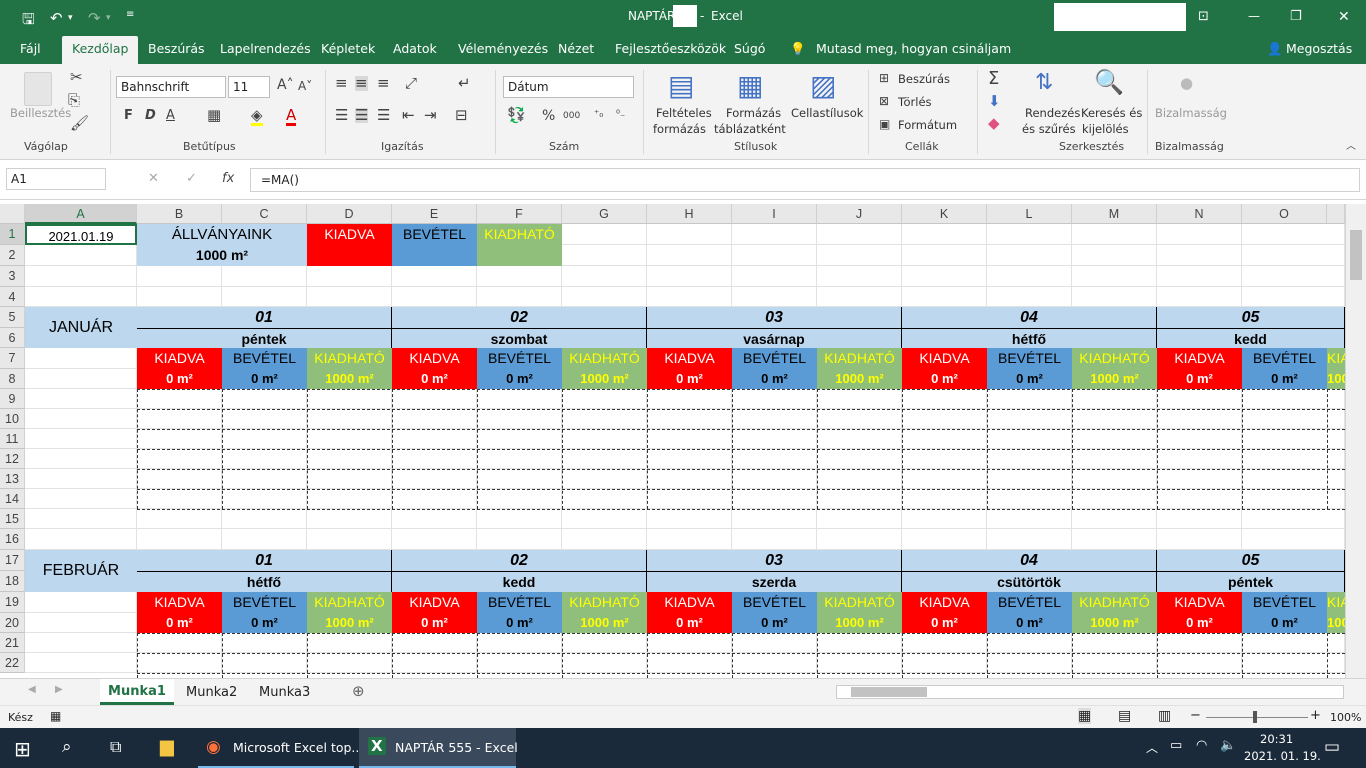 Image resolution: width=1366 pixels, height=768 pixels. Describe the element at coordinates (1105, 129) in the screenshot. I see `find-select-label2: kijelölés` at that location.